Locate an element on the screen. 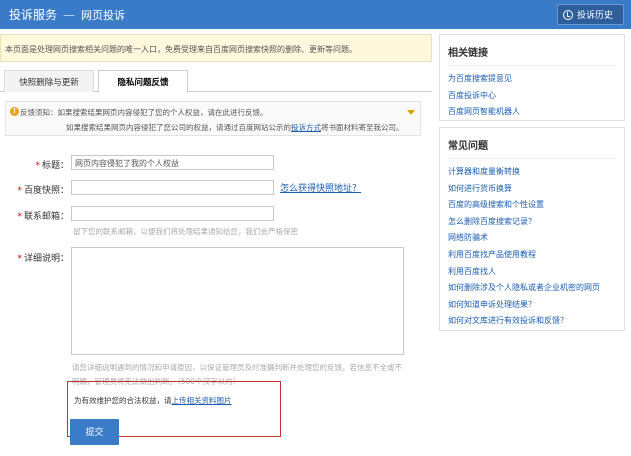 This screenshot has height=456, width=631. faq-title: 常见问题 is located at coordinates (468, 146).